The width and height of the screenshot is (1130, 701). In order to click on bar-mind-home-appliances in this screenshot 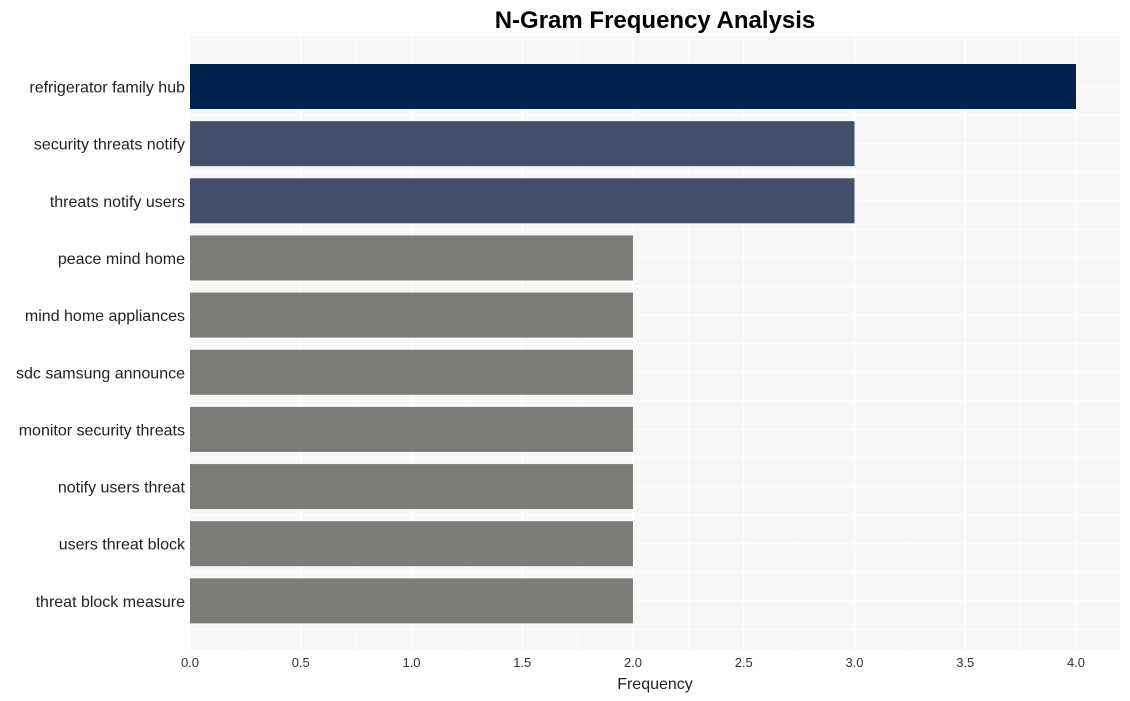, I will do `click(411, 315)`.